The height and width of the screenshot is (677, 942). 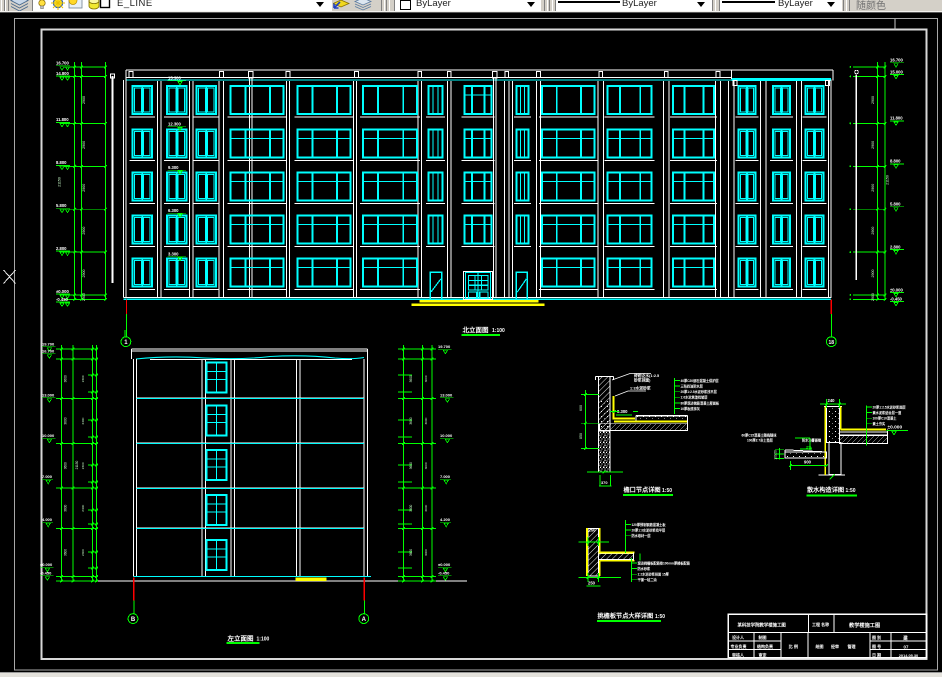 I want to click on svg-text: 建, so click(x=905, y=637).